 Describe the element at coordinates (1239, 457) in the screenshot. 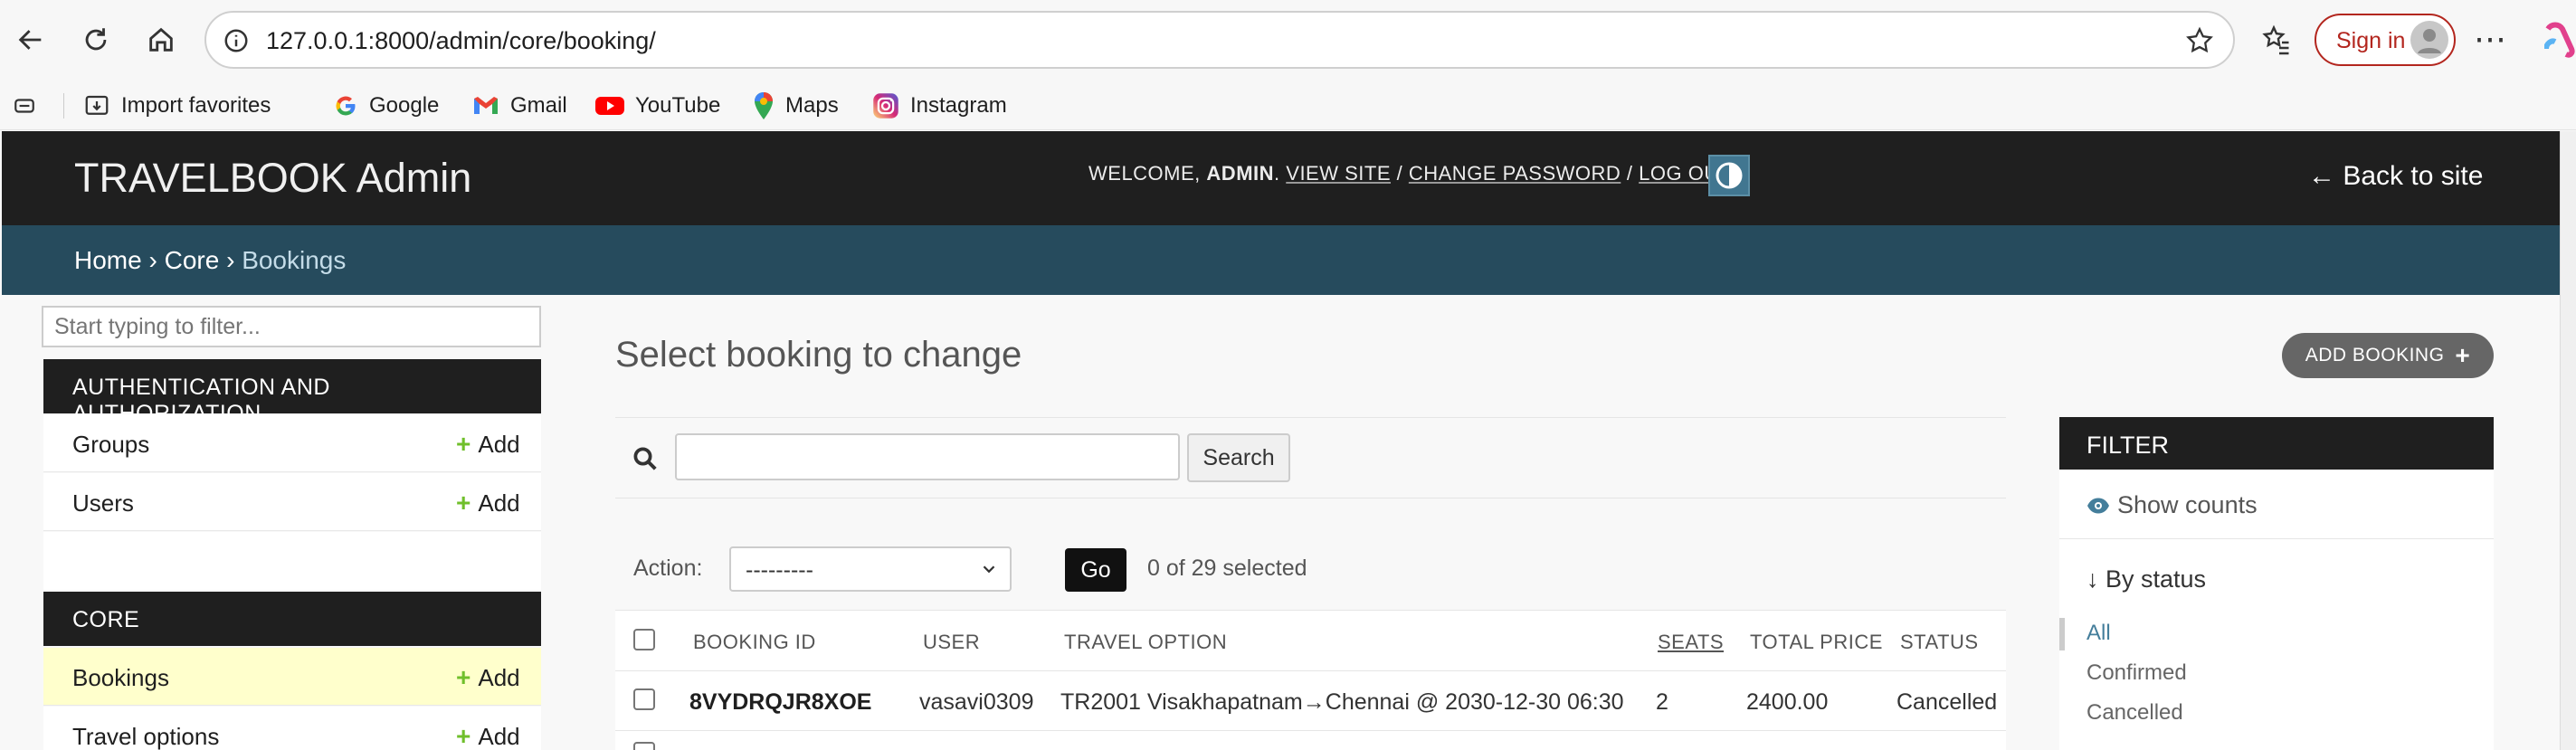

I see `search-button: Search` at that location.